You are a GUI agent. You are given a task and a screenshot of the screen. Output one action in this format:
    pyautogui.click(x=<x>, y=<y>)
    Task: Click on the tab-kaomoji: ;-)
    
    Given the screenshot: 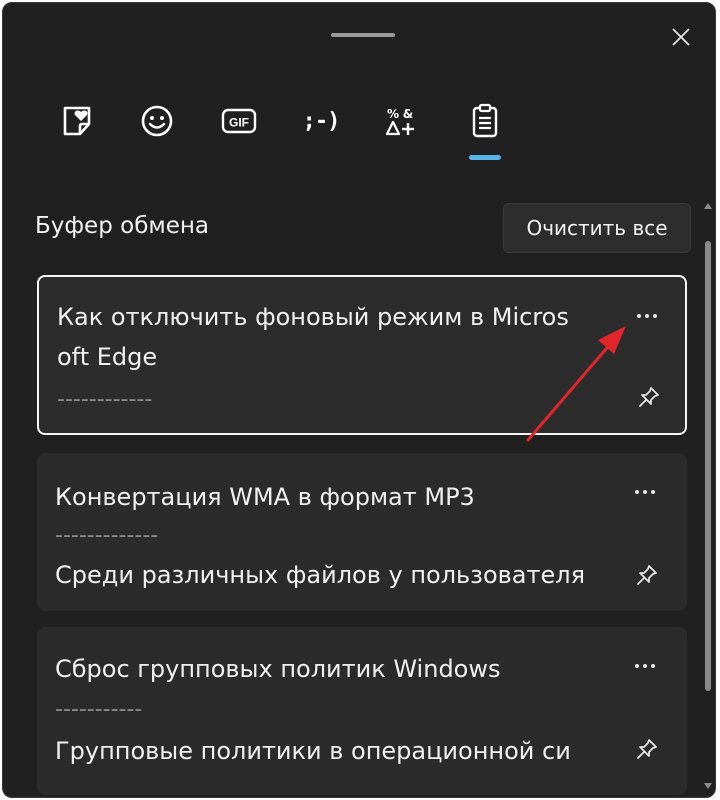 What is the action you would take?
    pyautogui.click(x=321, y=121)
    